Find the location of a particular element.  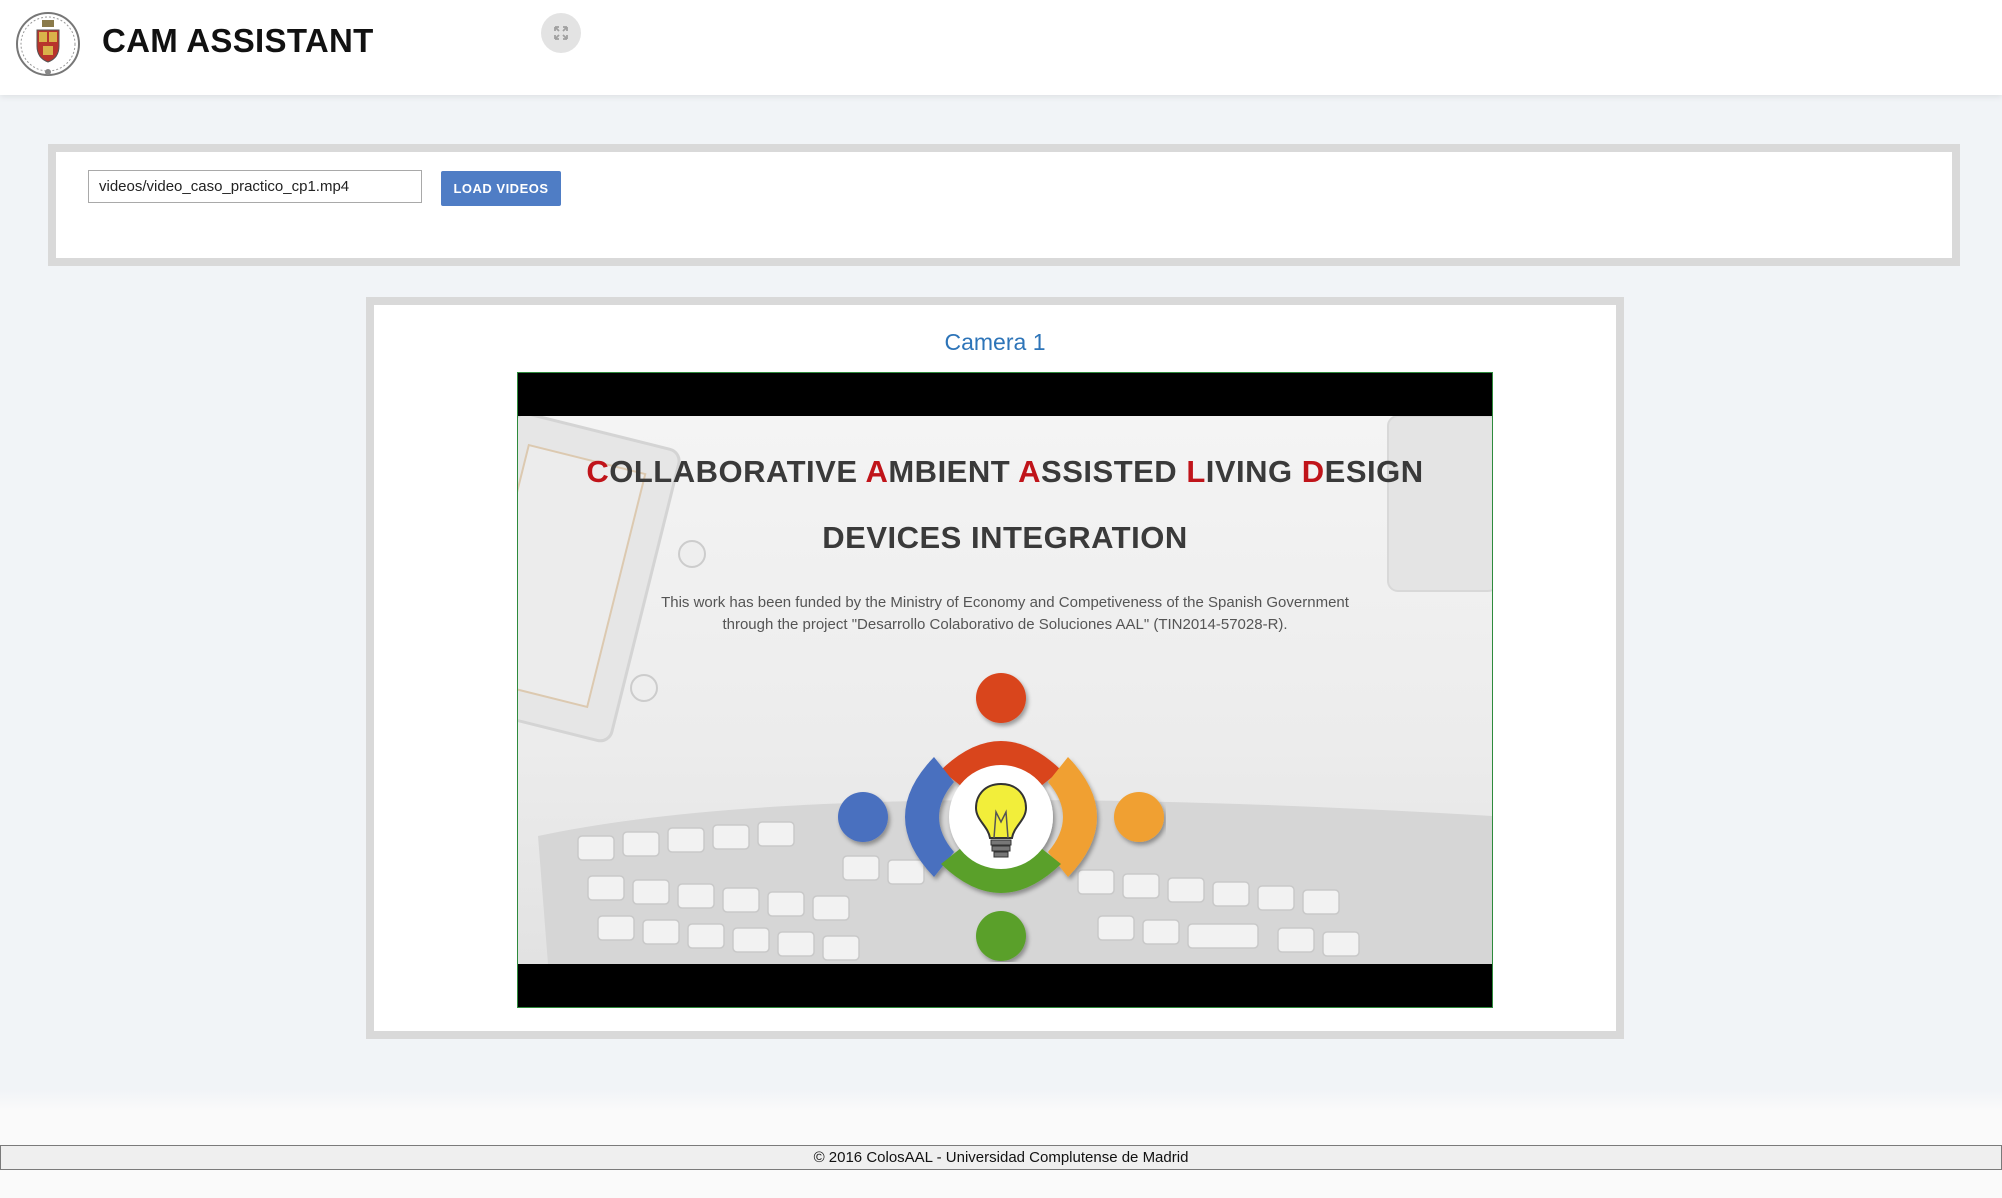

title-rest: OLLABORATIVE is located at coordinates (737, 471).